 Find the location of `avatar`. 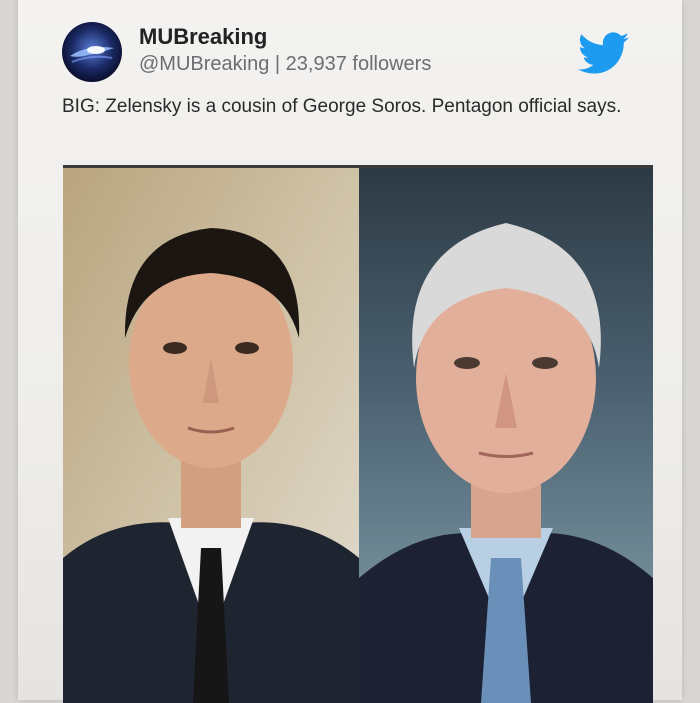

avatar is located at coordinates (92, 52).